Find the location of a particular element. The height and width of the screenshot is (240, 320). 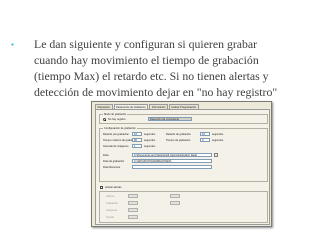

no-record-label: No hay registro is located at coordinates (117, 119).